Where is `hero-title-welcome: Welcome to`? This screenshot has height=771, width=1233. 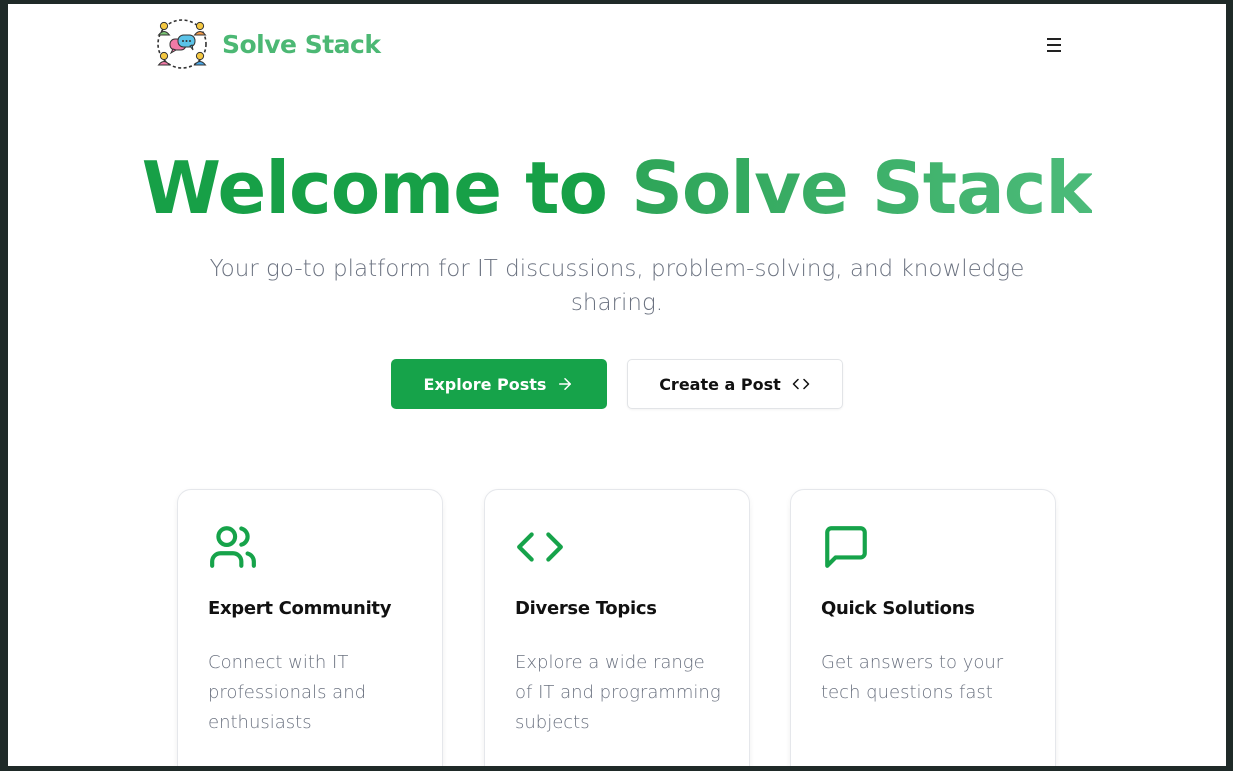 hero-title-welcome: Welcome to is located at coordinates (386, 188).